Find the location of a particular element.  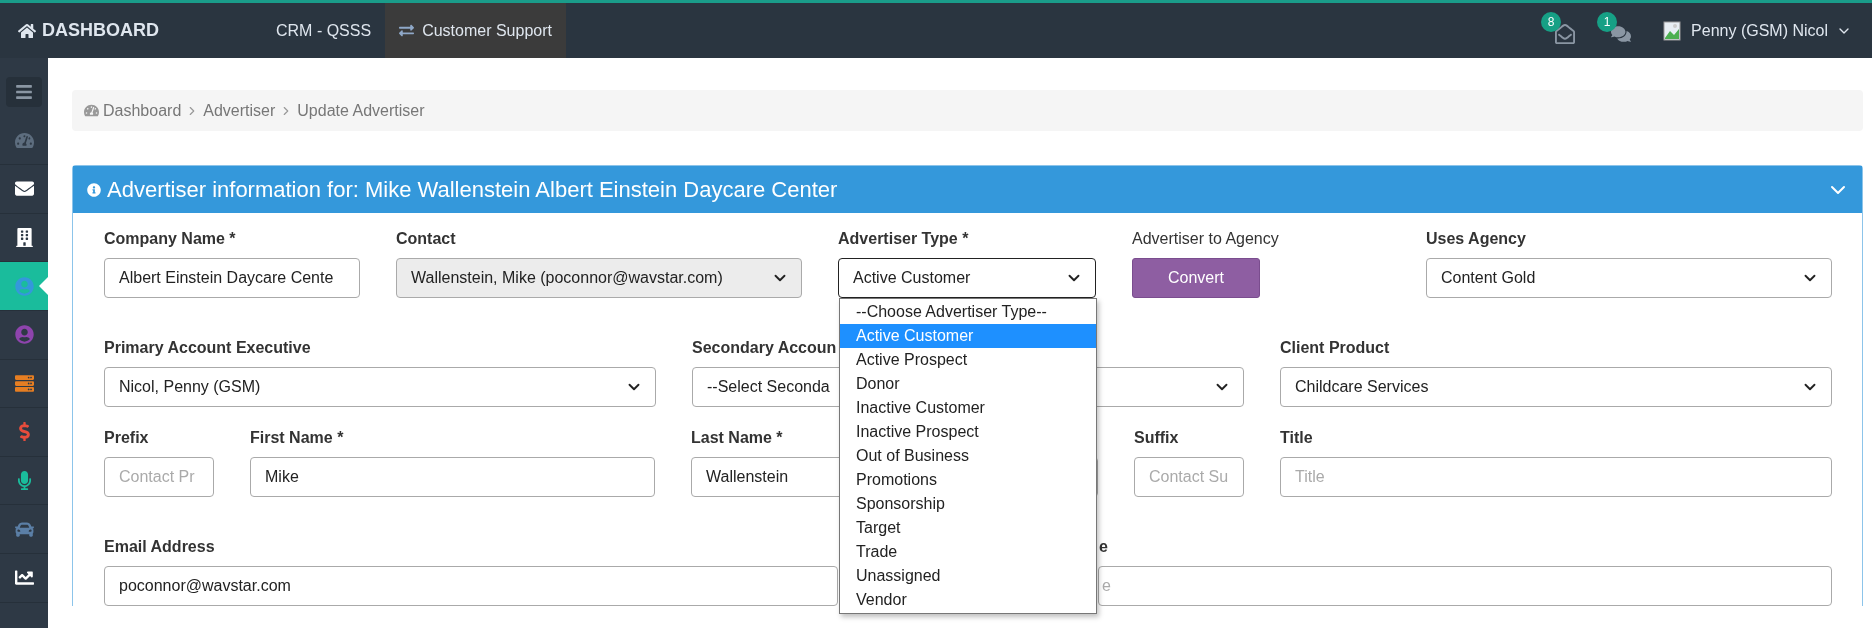

dropdown-option: Vendor is located at coordinates (968, 600).